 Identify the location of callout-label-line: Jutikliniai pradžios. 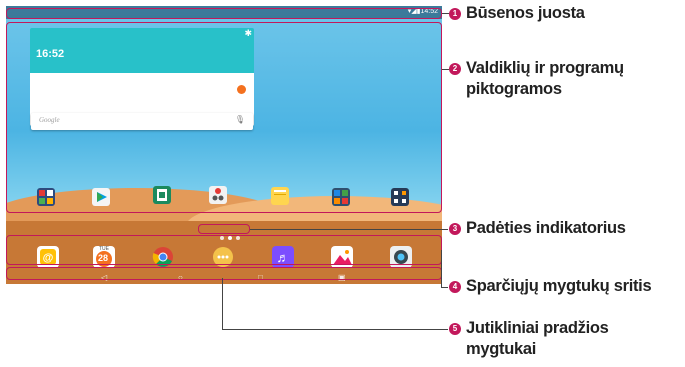
(537, 328).